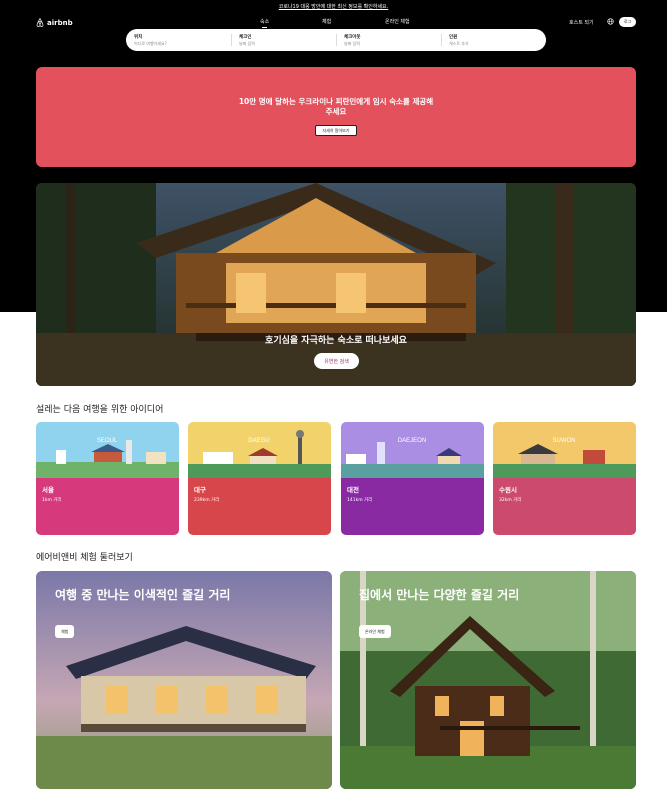  What do you see at coordinates (412, 441) in the screenshot?
I see `daejeon-label: DAEJEON` at bounding box center [412, 441].